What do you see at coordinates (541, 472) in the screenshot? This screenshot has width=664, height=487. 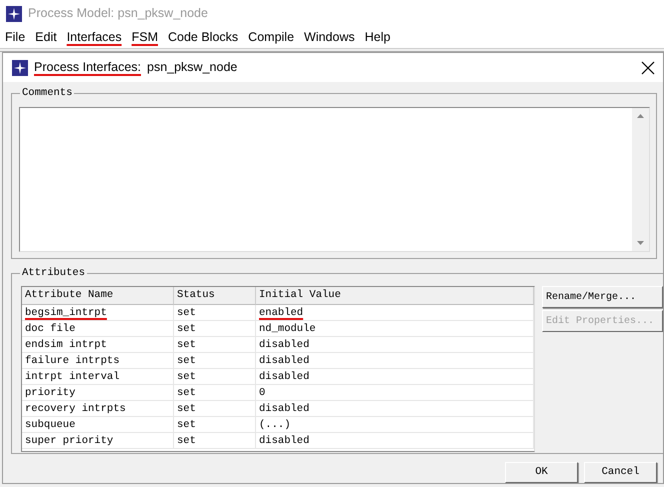 I see `dialog-button: OK` at bounding box center [541, 472].